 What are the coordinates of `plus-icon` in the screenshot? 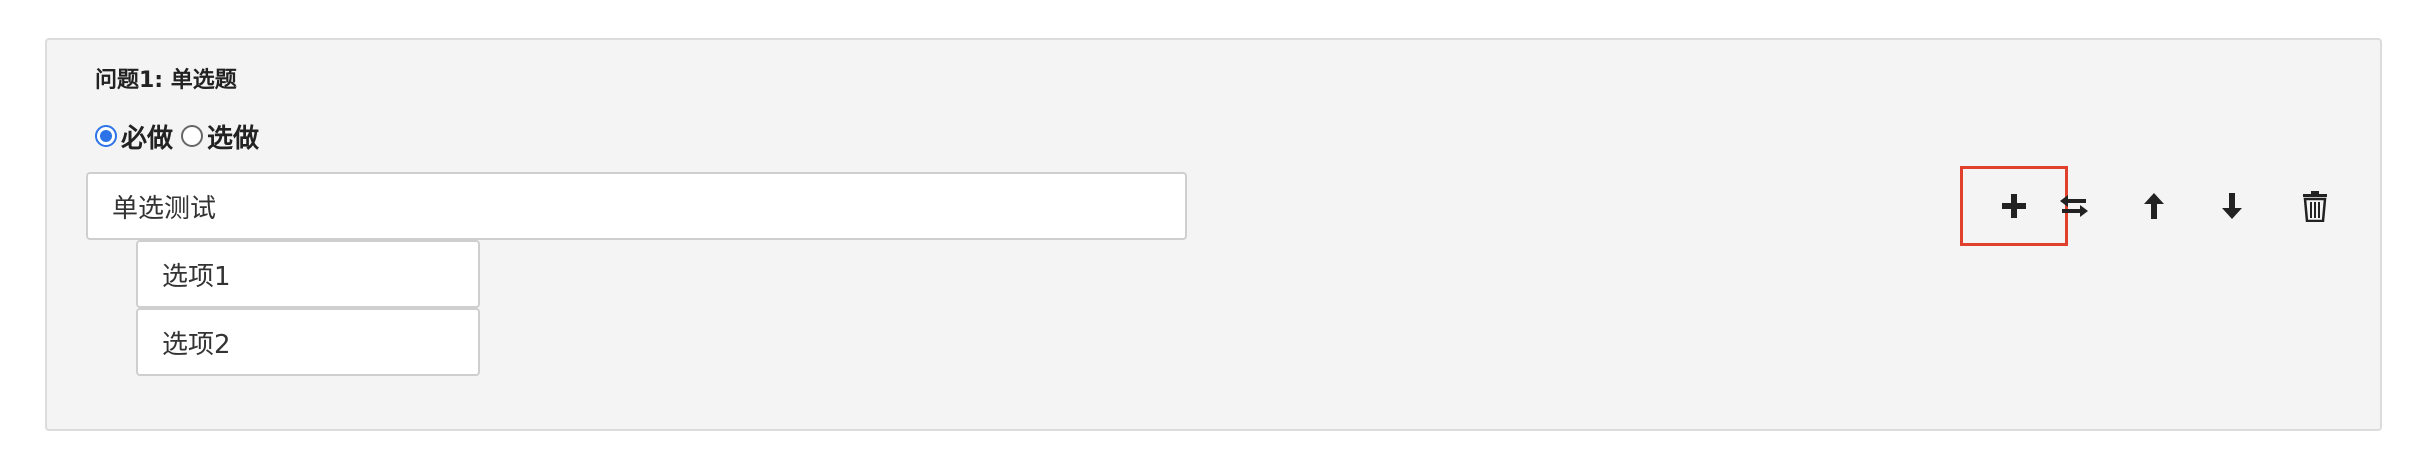 It's located at (2014, 206).